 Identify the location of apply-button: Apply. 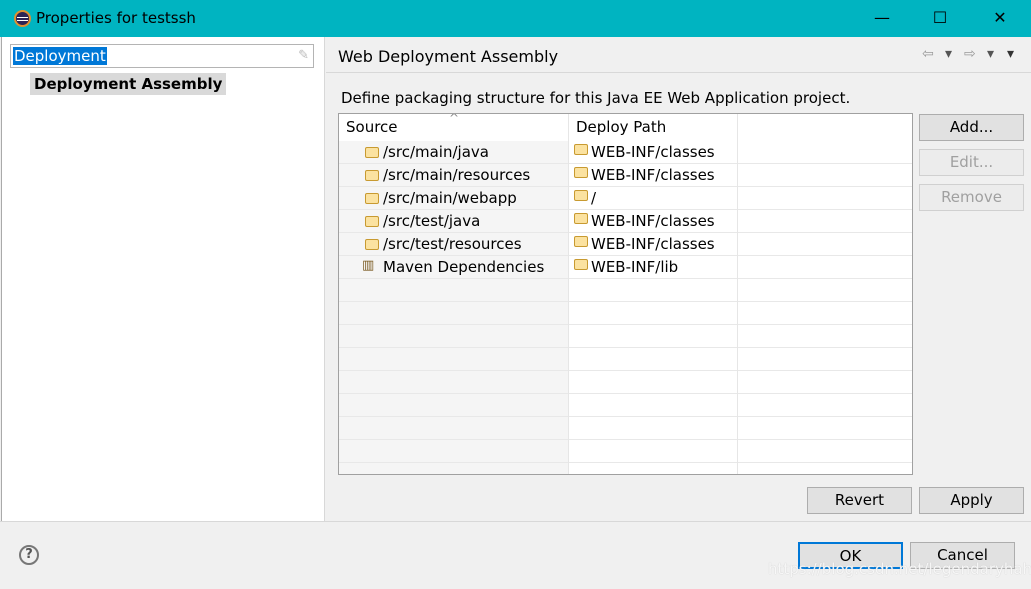
(971, 500).